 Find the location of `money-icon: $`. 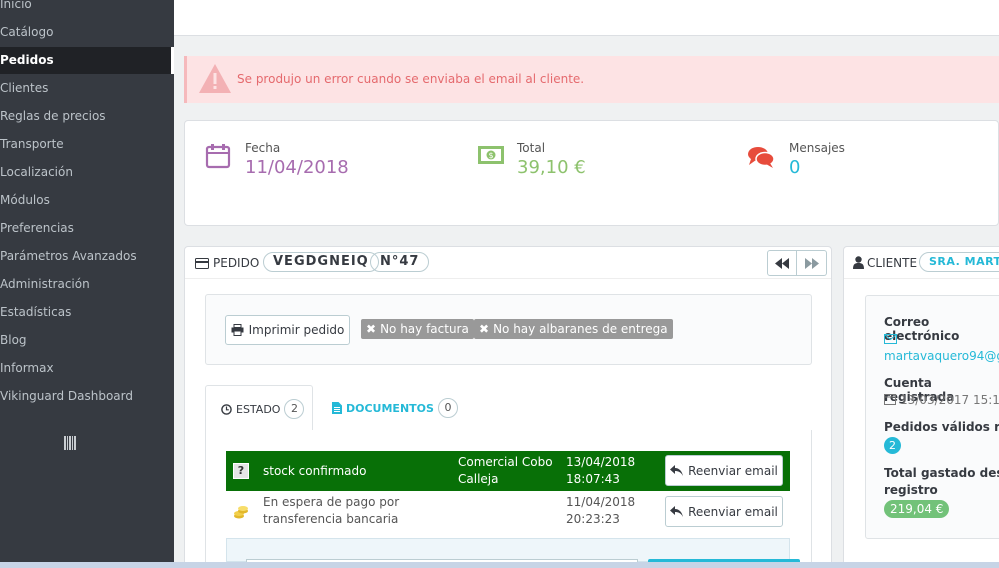

money-icon: $ is located at coordinates (491, 155).